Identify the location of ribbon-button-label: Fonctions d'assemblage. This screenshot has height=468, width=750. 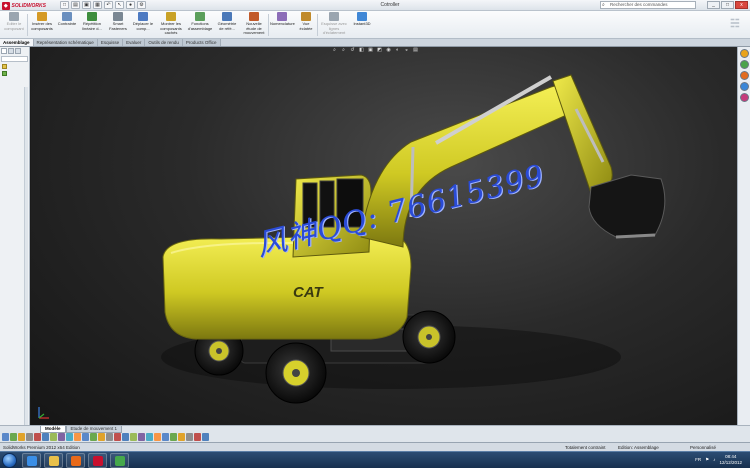
(200, 26).